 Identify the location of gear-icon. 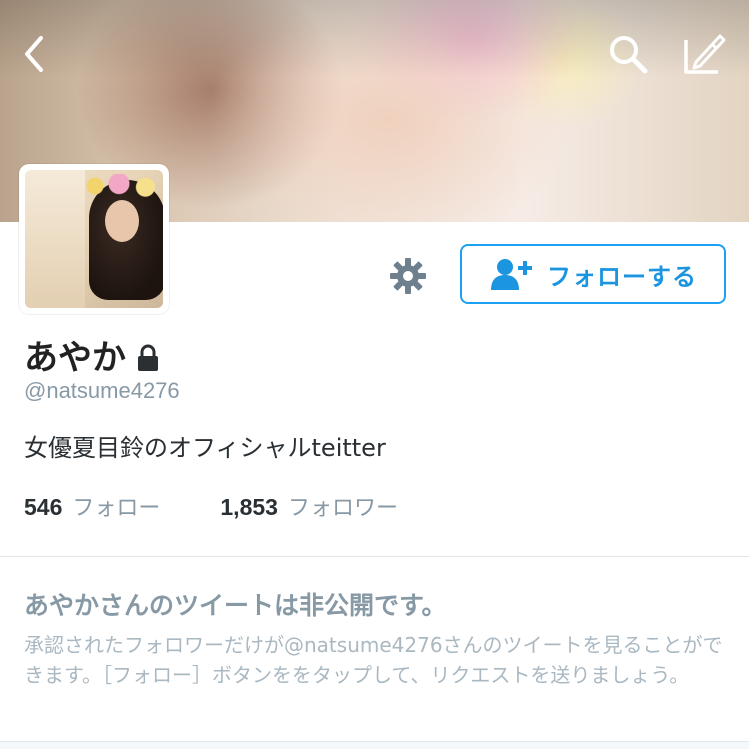
(408, 276).